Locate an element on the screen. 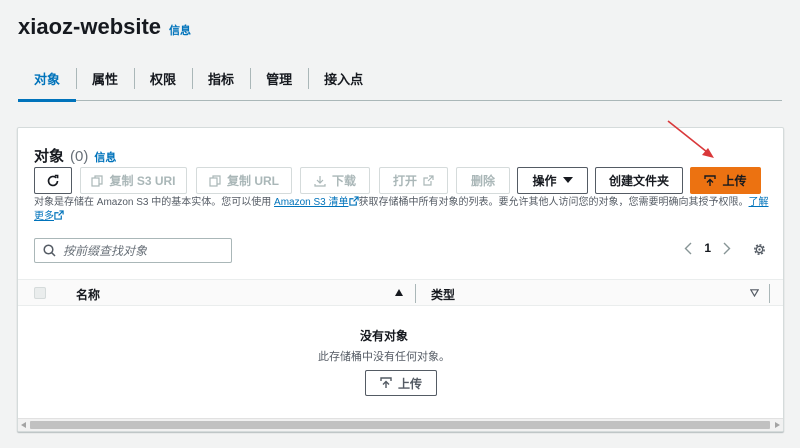  delete-button: 删除 is located at coordinates (483, 180).